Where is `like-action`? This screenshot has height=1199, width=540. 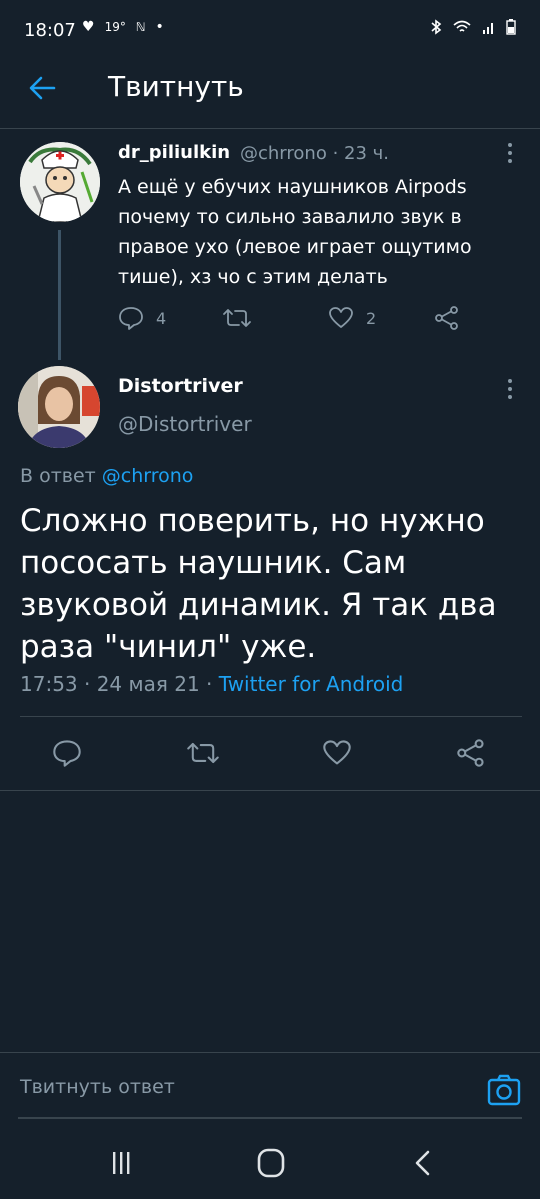 like-action is located at coordinates (337, 753).